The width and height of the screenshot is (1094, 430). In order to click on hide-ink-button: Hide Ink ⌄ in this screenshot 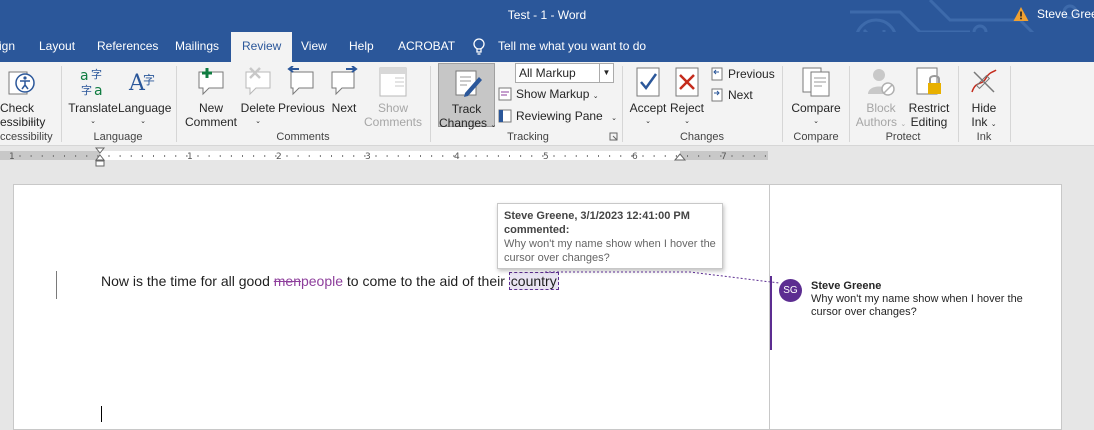, I will do `click(984, 97)`.